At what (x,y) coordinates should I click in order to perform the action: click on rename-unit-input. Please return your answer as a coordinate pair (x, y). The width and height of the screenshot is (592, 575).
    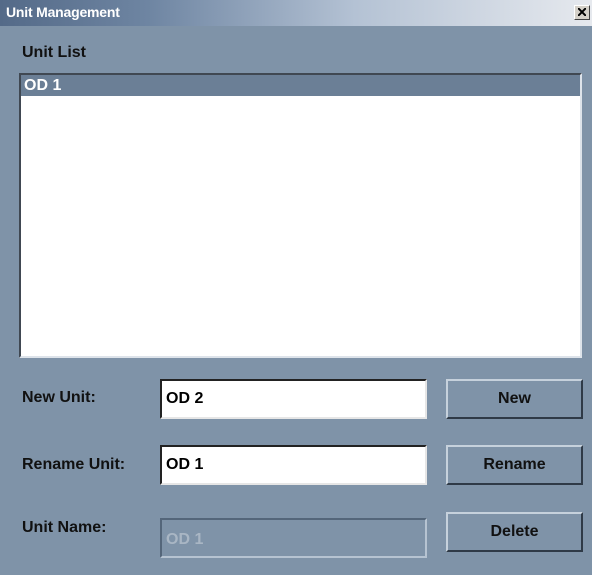
    Looking at the image, I should click on (293, 465).